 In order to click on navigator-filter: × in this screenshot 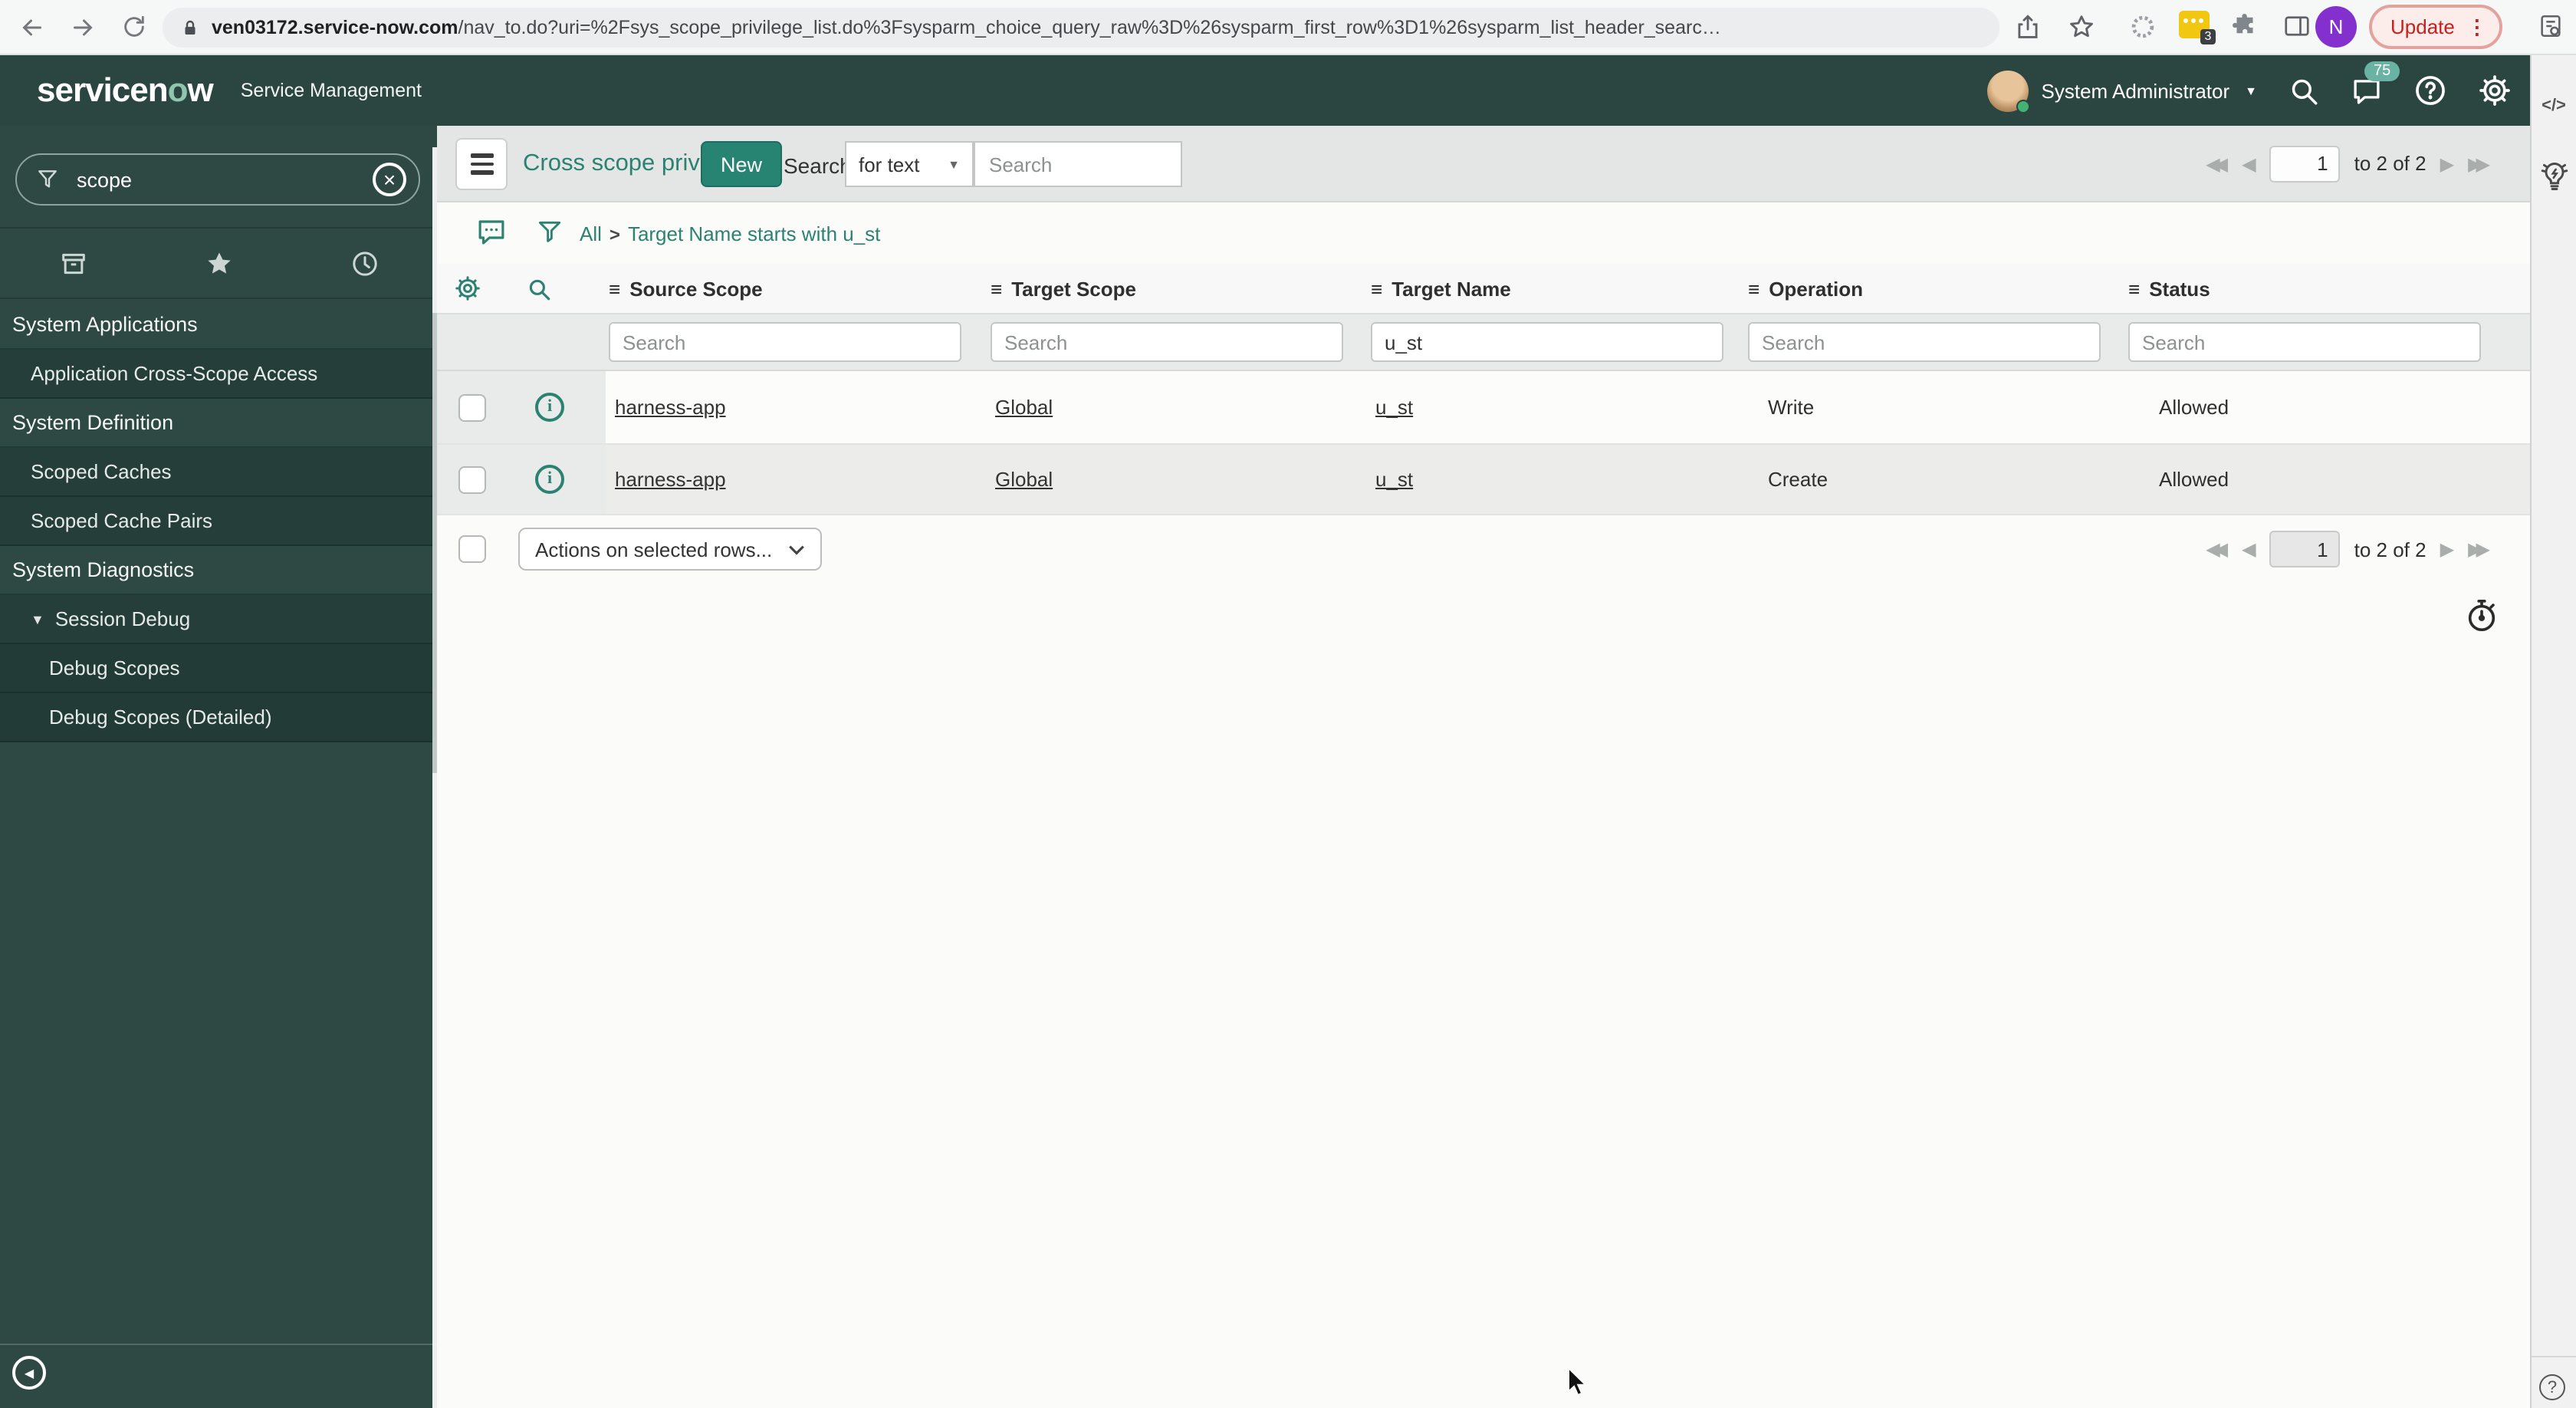, I will do `click(218, 179)`.